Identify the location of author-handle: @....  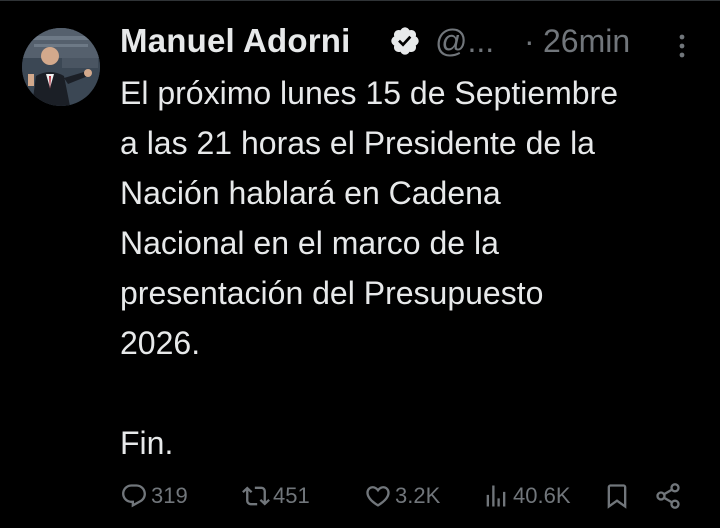
(464, 41).